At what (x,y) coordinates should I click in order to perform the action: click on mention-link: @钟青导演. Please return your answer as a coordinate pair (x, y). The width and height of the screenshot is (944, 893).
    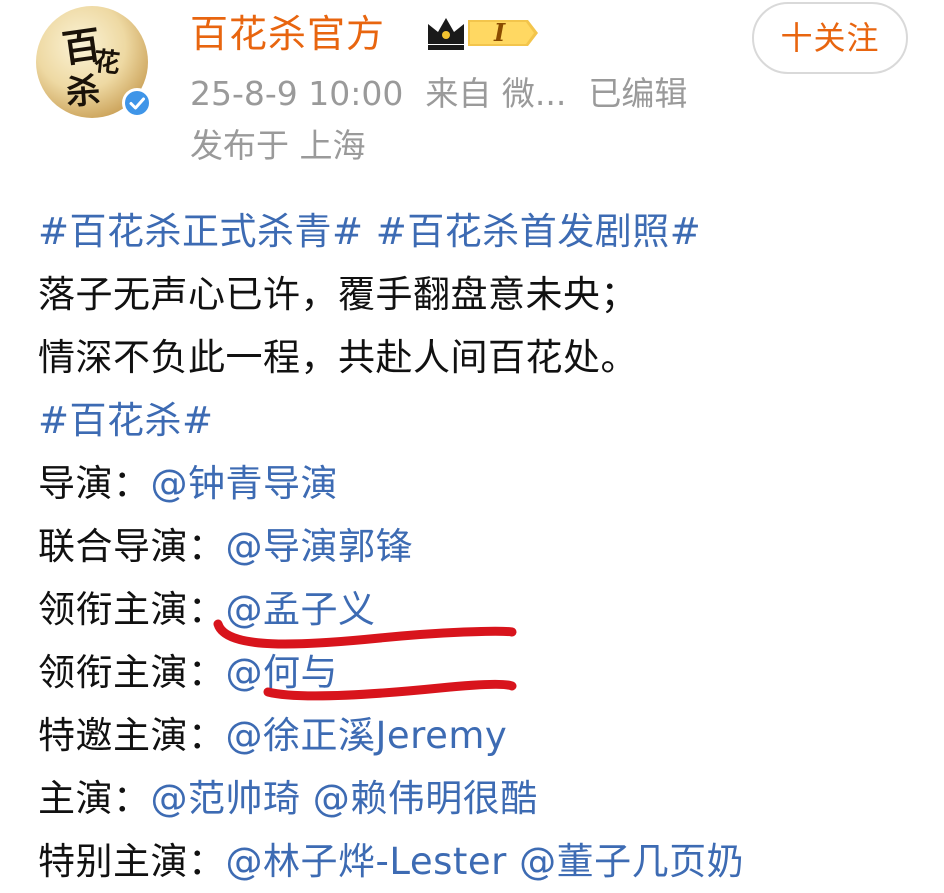
    Looking at the image, I should click on (245, 483).